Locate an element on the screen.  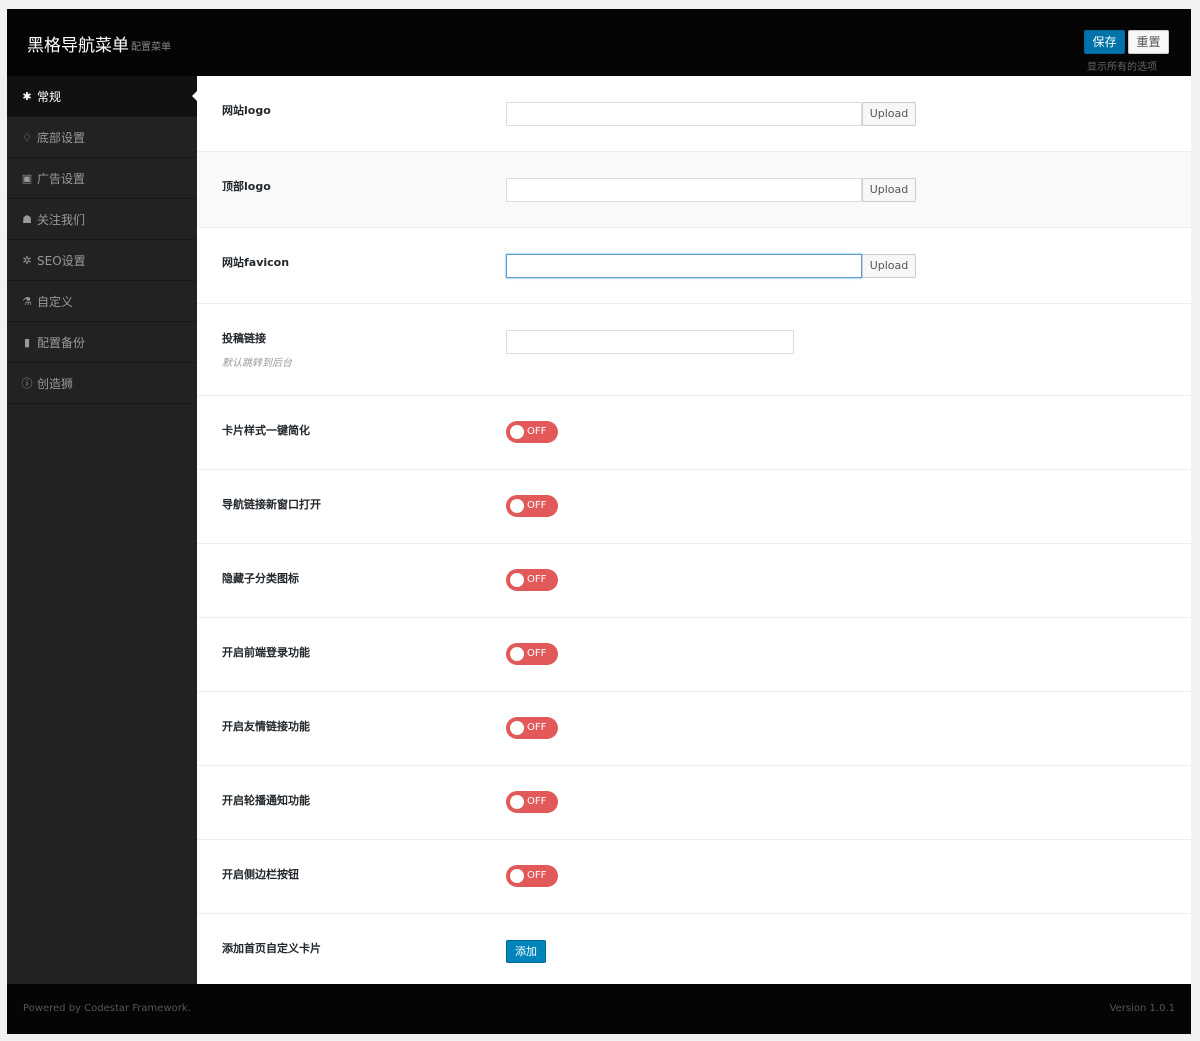
field-row-favicon: 网站favicon Upload is located at coordinates (694, 266).